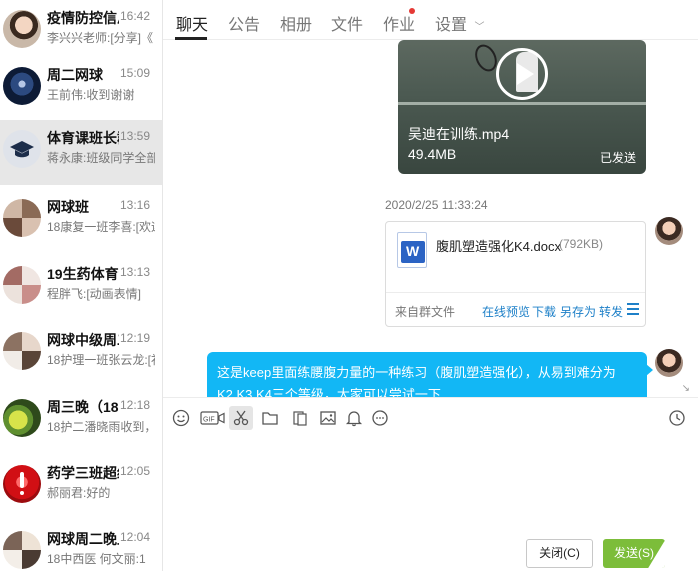 Image resolution: width=698 pixels, height=571 pixels. I want to click on video-filename: 吴迪在训练.mp4, so click(459, 134).